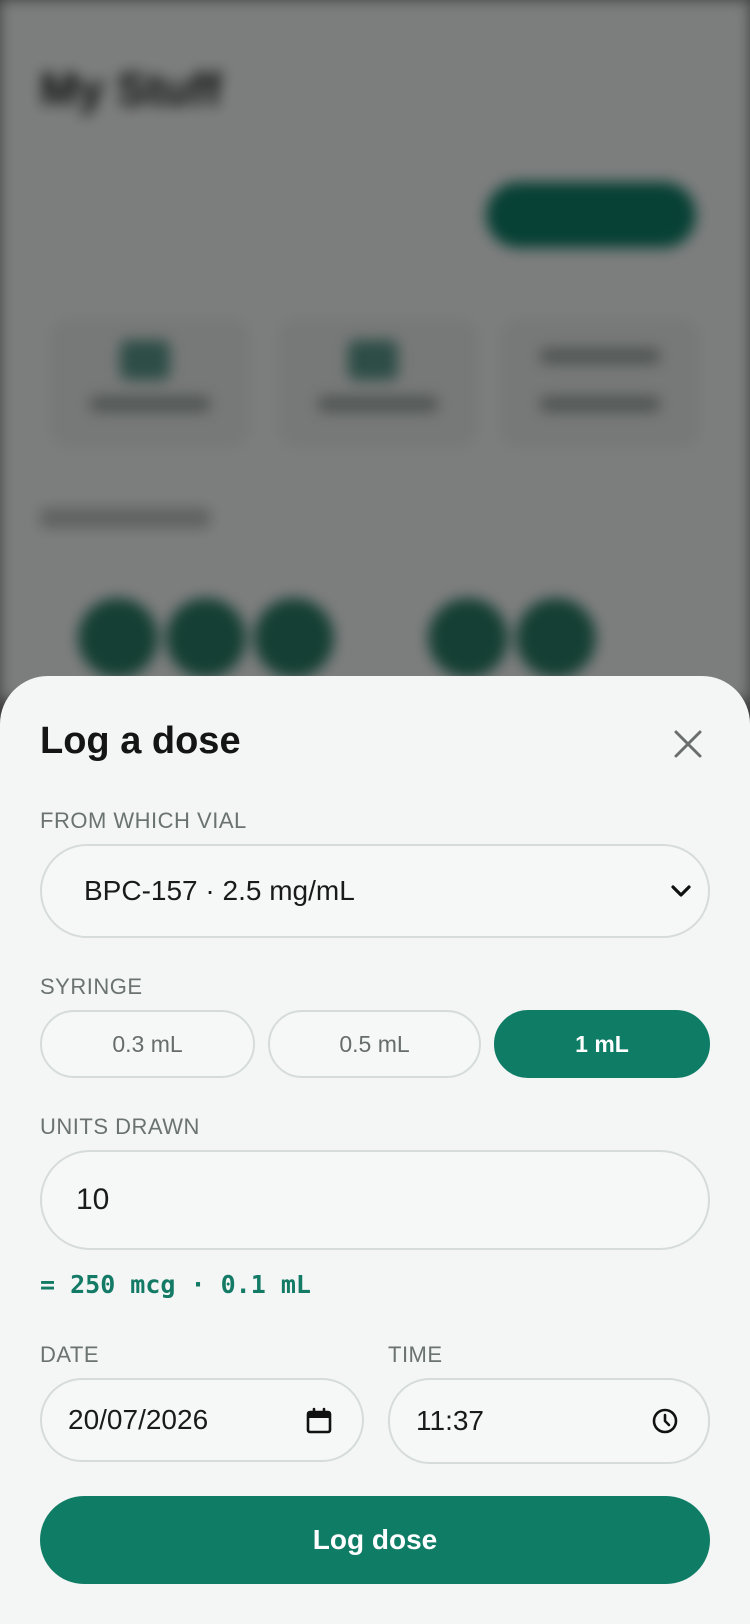 The width and height of the screenshot is (750, 1624). I want to click on date-label: DATE, so click(70, 1354).